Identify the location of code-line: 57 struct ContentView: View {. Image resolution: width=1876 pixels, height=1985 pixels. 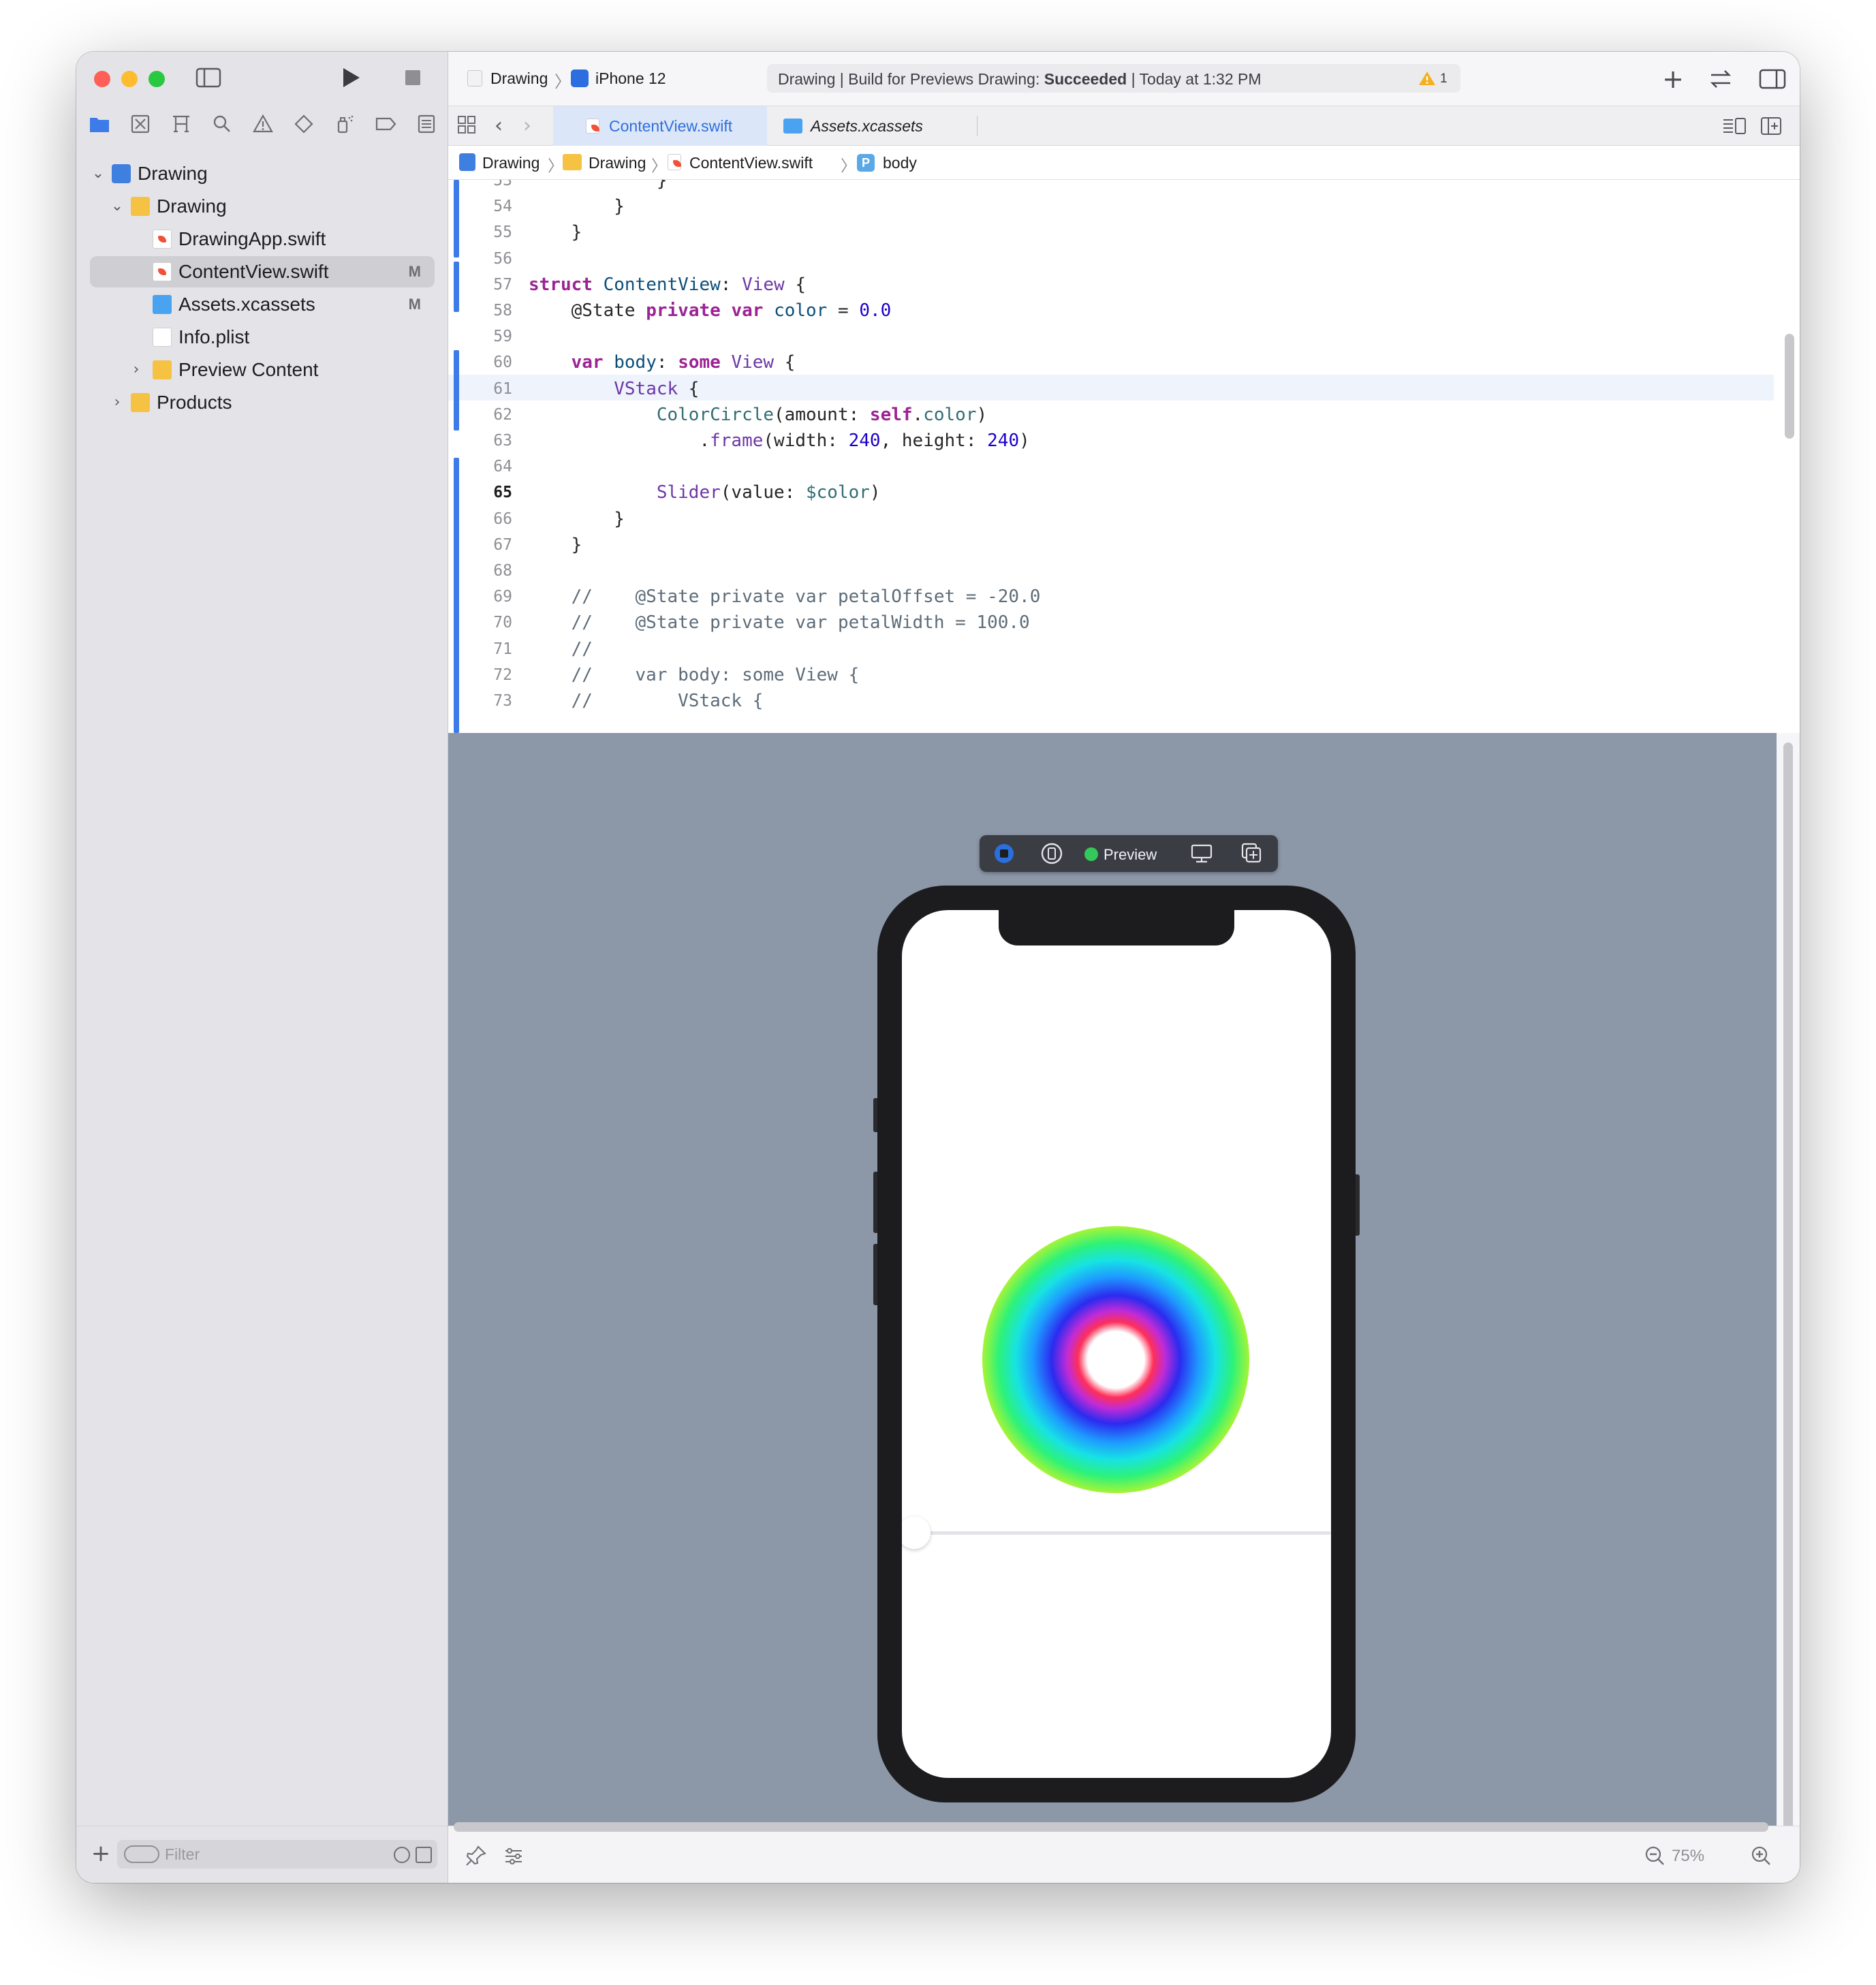
(1124, 285).